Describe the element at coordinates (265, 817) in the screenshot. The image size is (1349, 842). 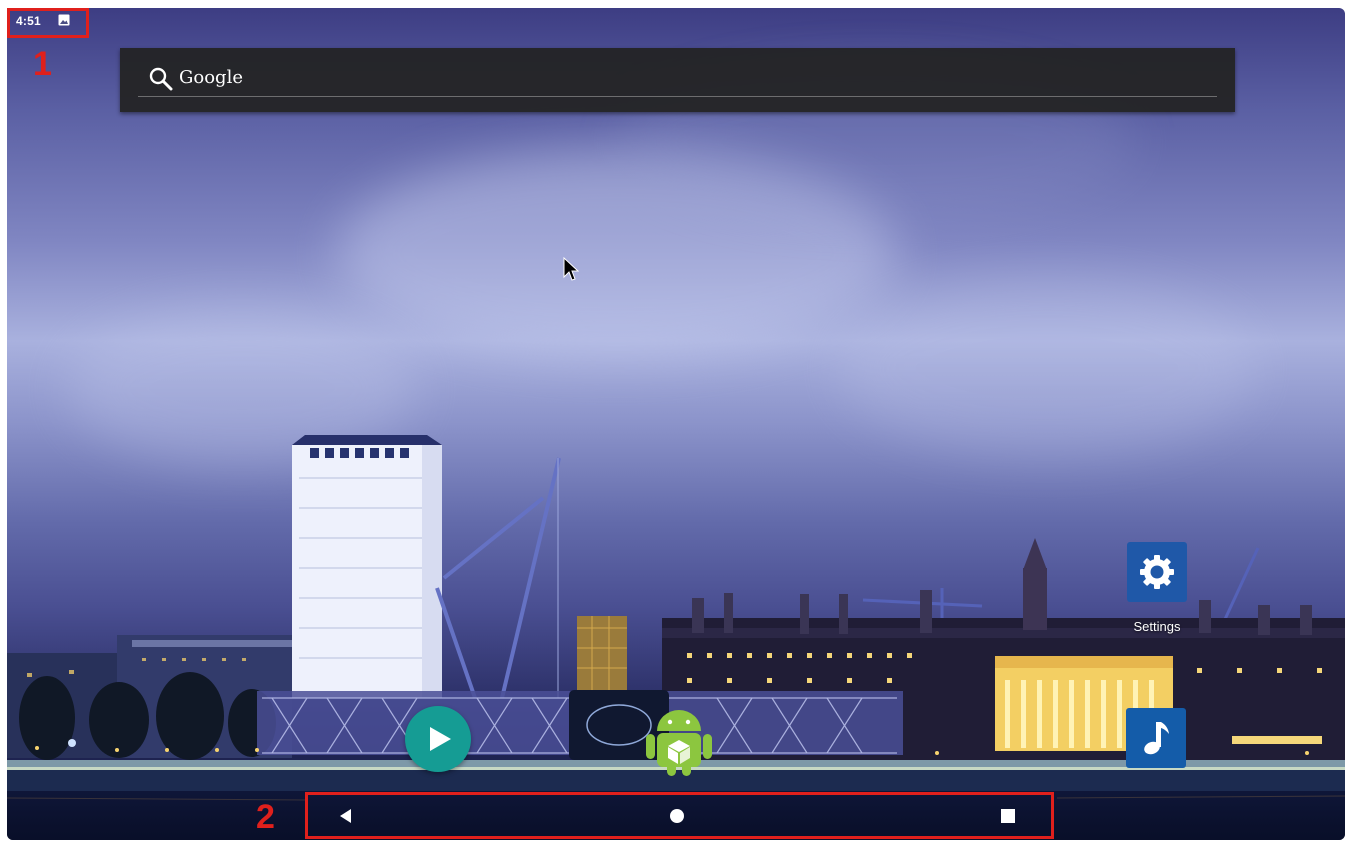
I see `annotation-number-2: 2` at that location.